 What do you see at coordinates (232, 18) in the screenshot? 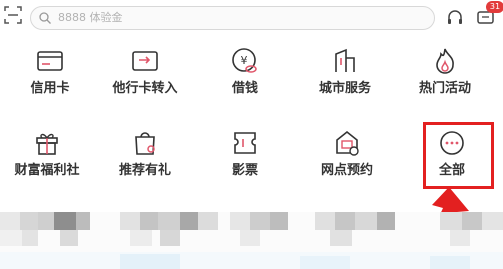
I see `search-bar: 8888 体验金` at bounding box center [232, 18].